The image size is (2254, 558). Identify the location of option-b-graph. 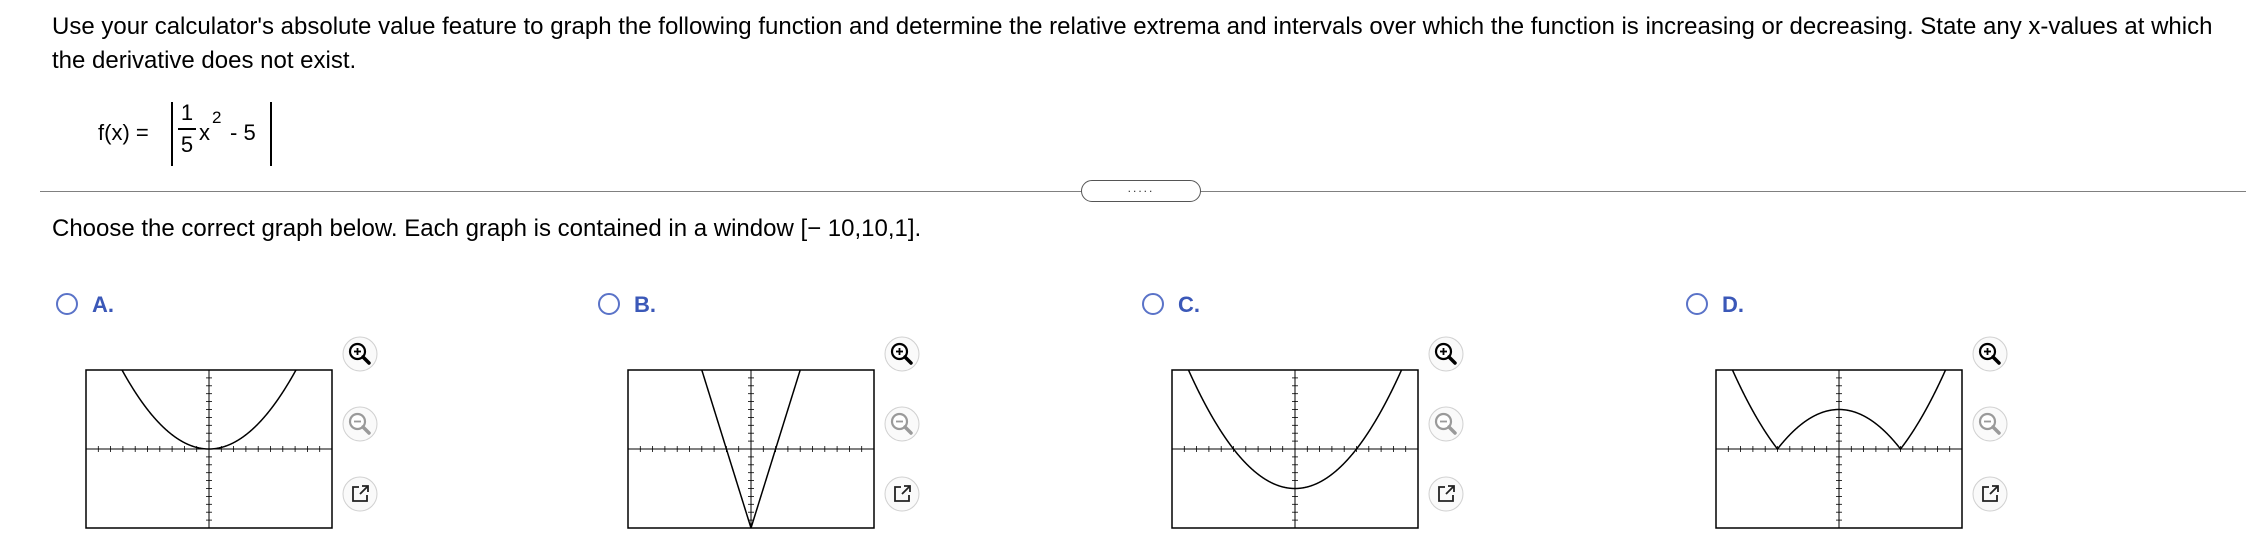
(751, 449).